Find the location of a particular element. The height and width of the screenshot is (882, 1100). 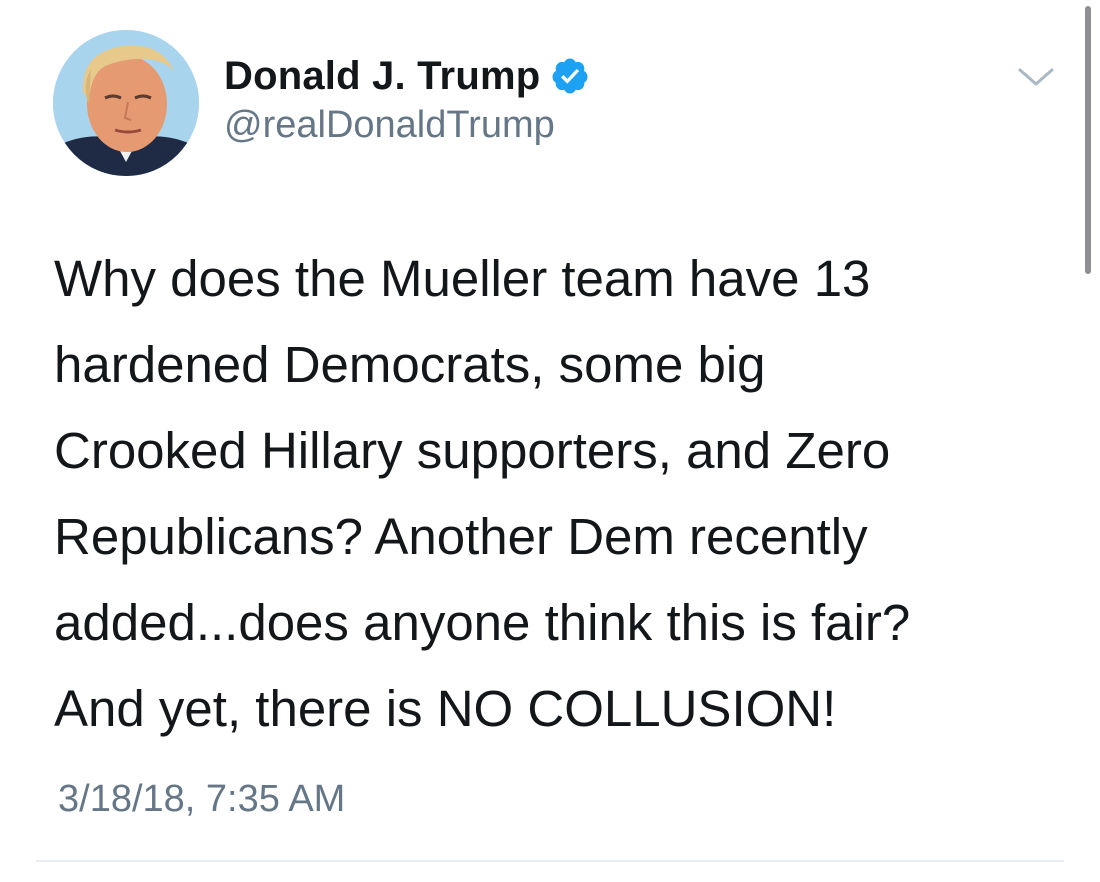

author-header: Donald J. Trump is located at coordinates (407, 76).